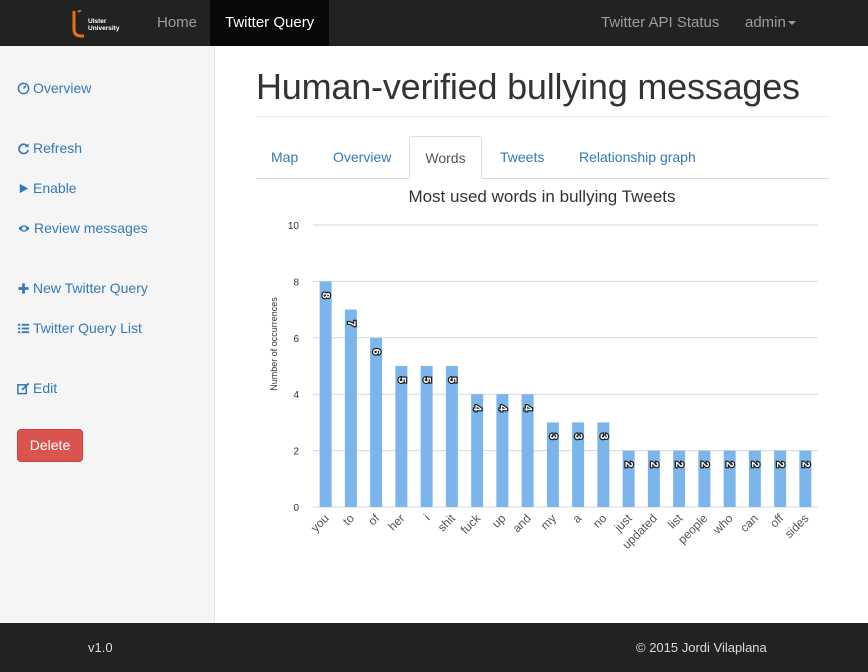 The height and width of the screenshot is (672, 868). What do you see at coordinates (653, 478) in the screenshot?
I see `bar-updated` at bounding box center [653, 478].